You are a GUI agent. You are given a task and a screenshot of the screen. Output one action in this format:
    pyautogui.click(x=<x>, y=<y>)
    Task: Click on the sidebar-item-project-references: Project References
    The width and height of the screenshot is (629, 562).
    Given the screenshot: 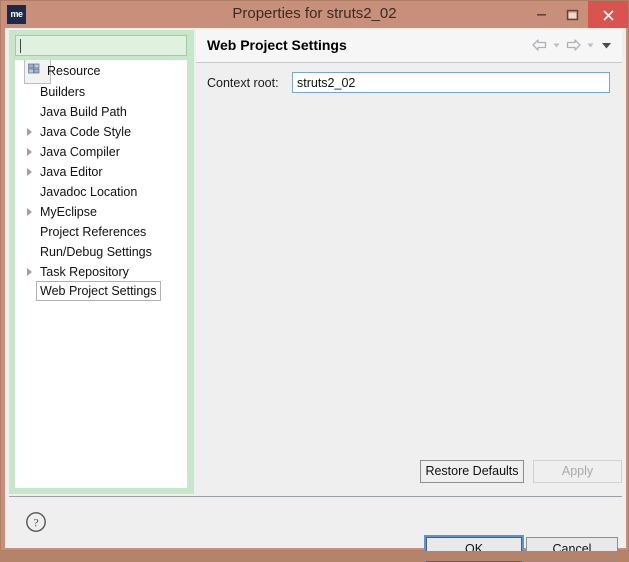 What is the action you would take?
    pyautogui.click(x=101, y=232)
    